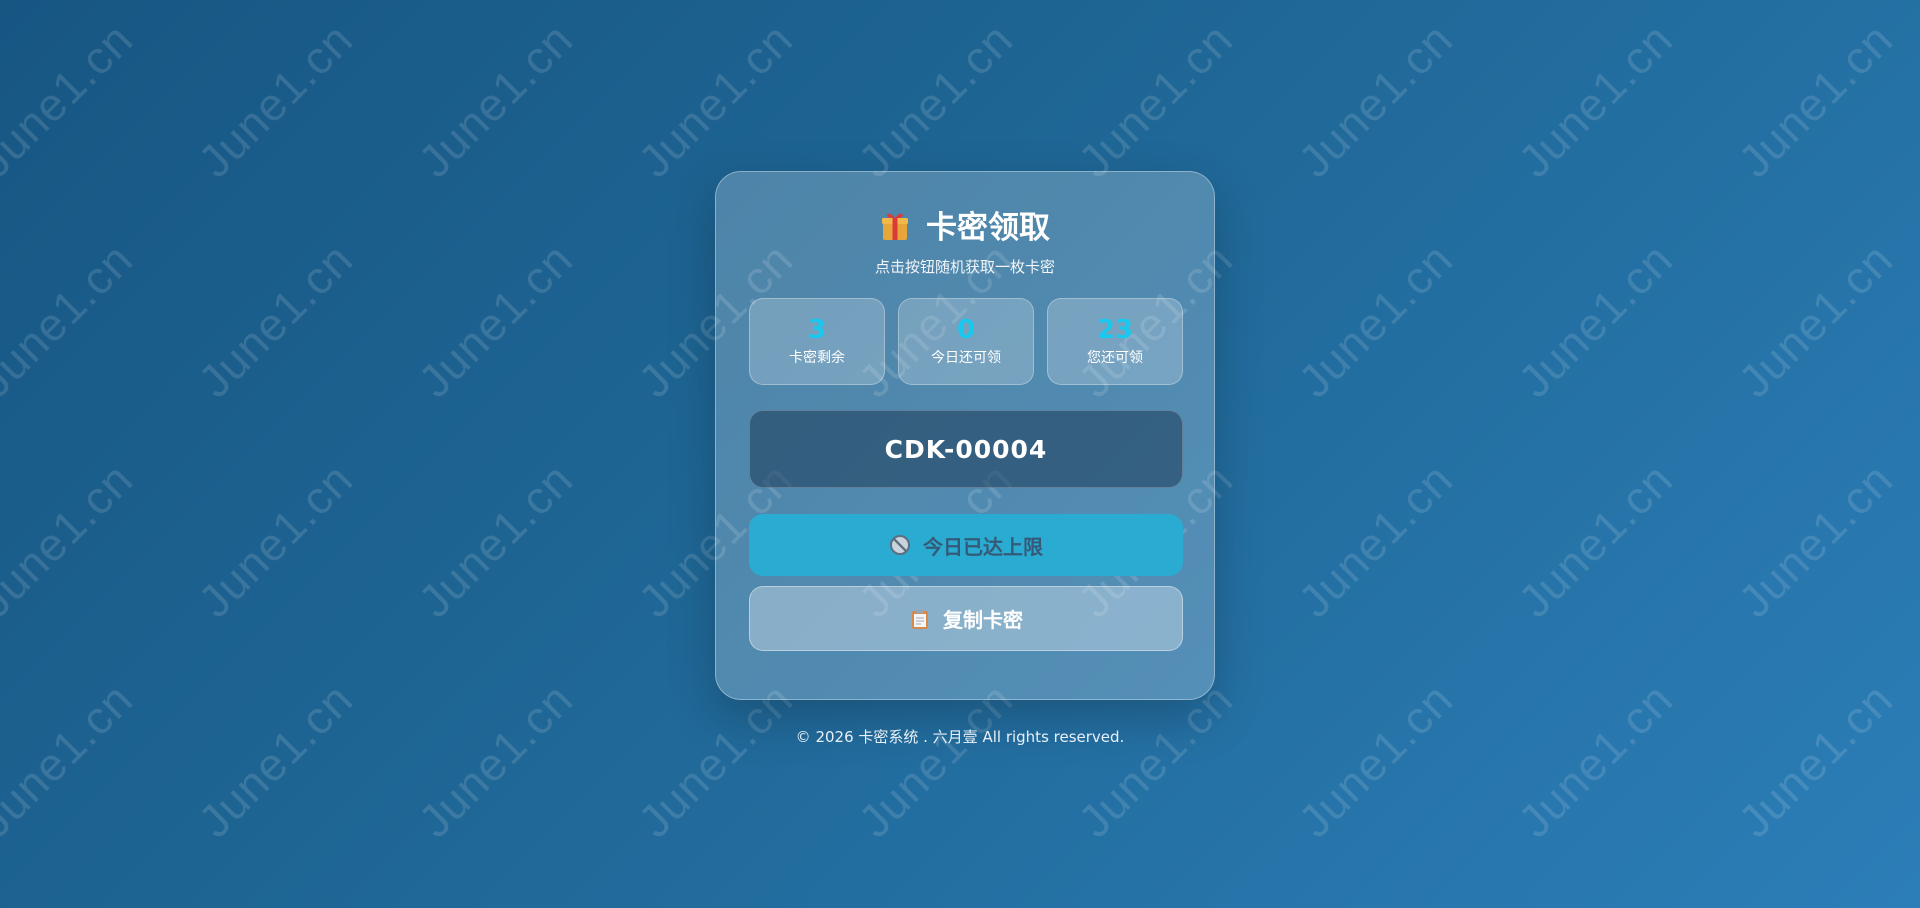 The height and width of the screenshot is (908, 1920). I want to click on stats-row: 3 卡密剩余 0 今日还可领 23 您还可领, so click(966, 341).